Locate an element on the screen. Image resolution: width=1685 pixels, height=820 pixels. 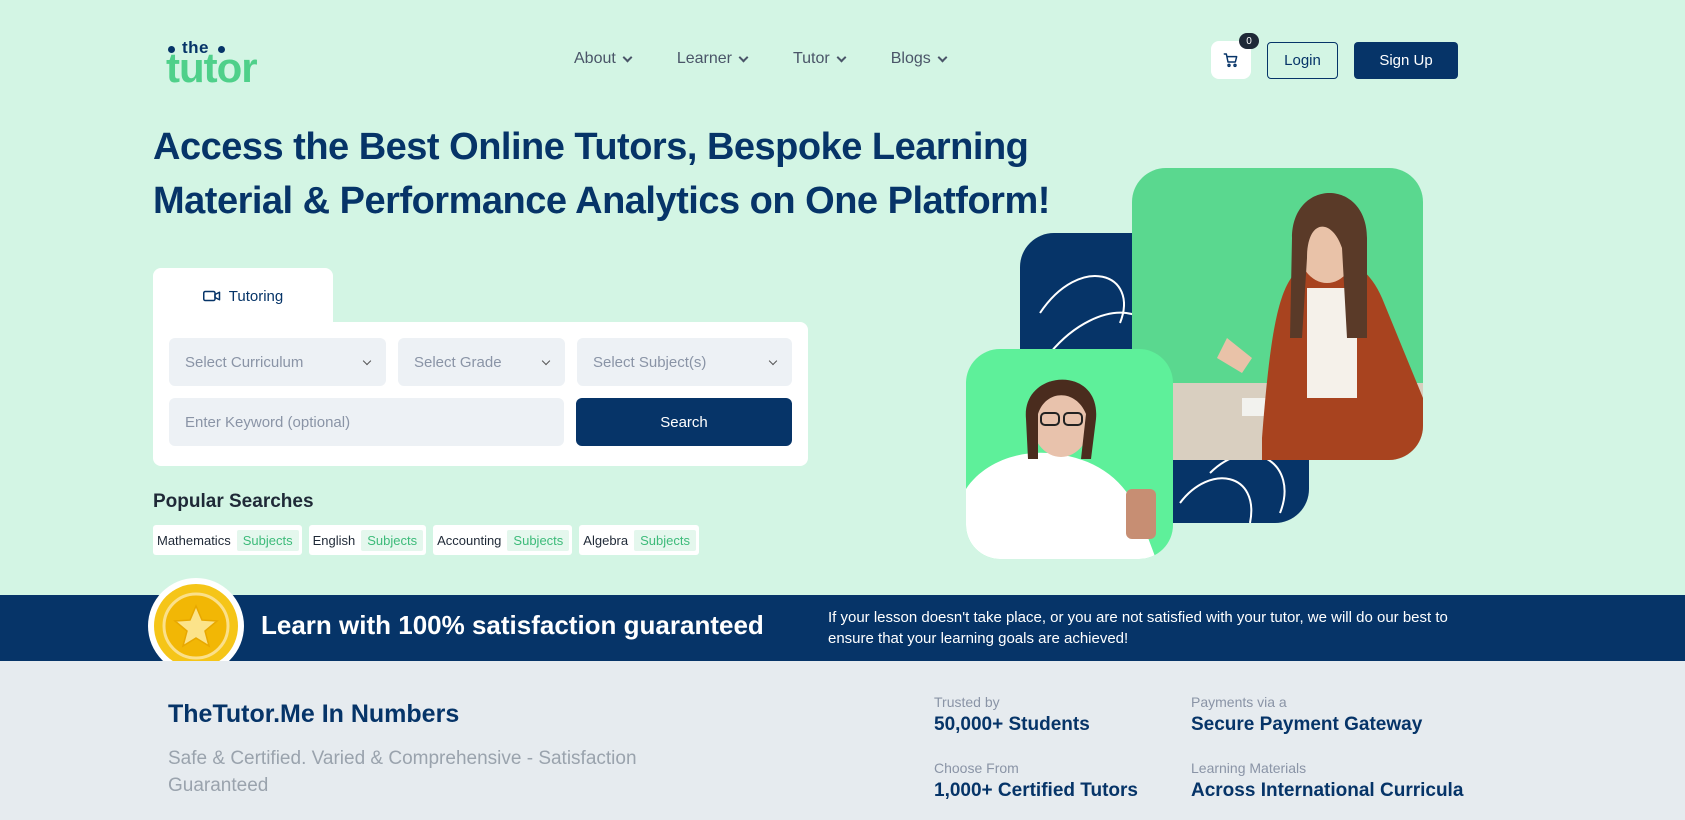
nav-item-tutor: Tutor is located at coordinates (819, 59).